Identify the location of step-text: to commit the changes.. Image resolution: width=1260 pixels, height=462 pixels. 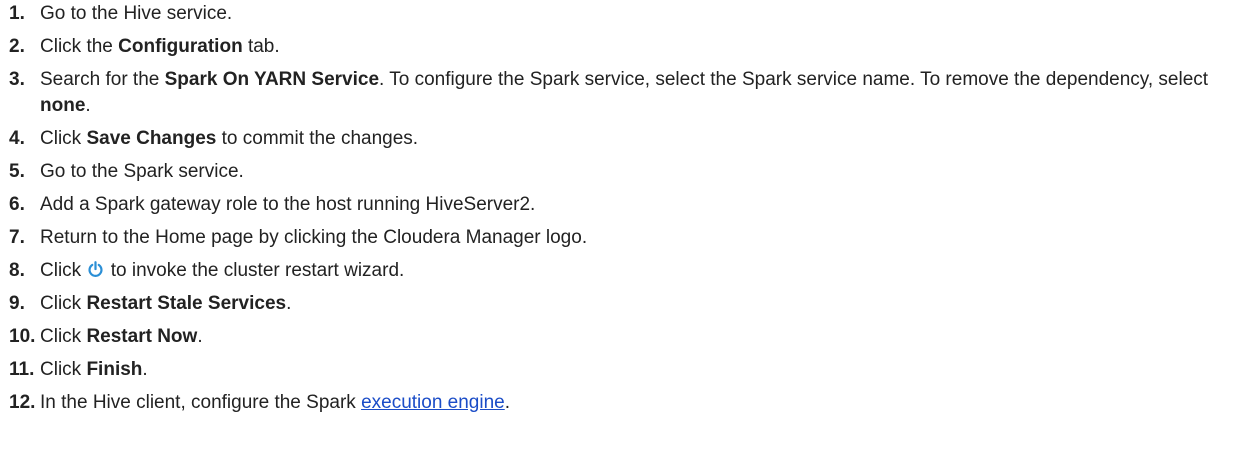
(317, 138).